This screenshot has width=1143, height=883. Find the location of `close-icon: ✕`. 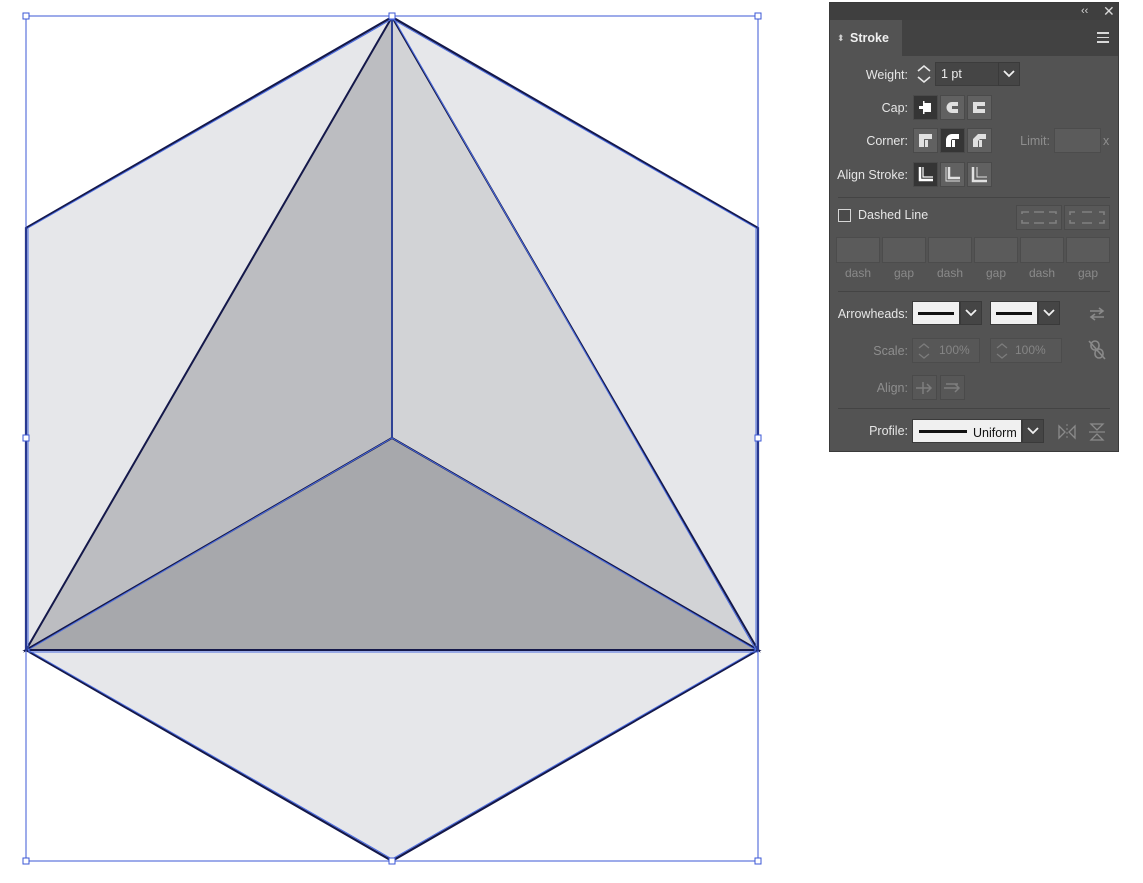

close-icon: ✕ is located at coordinates (1109, 11).